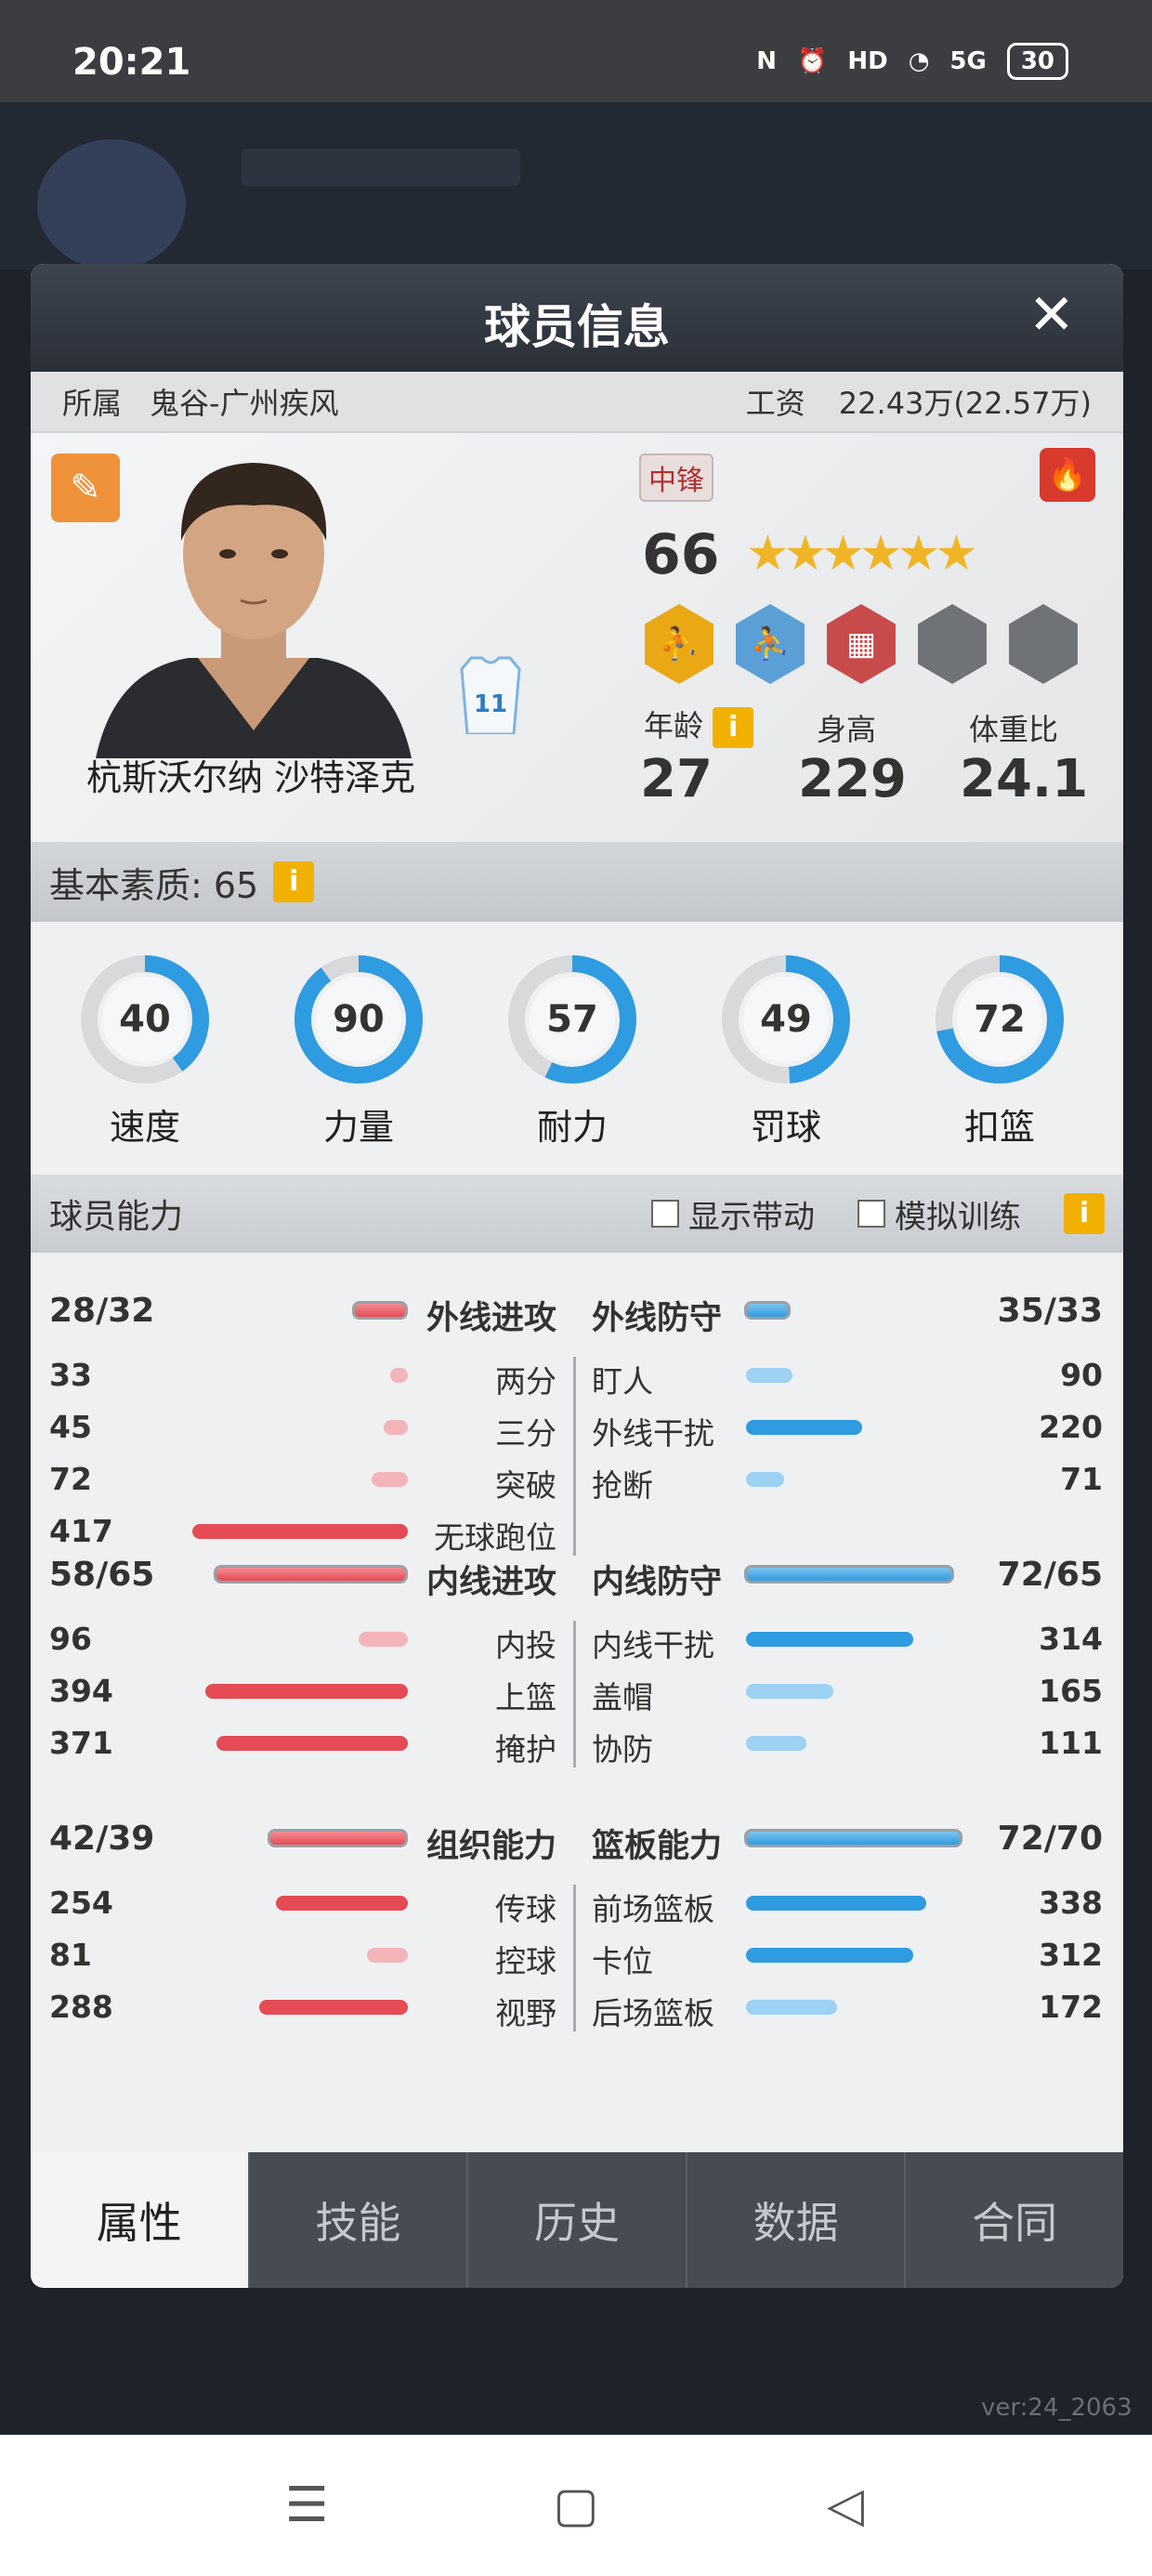  I want to click on tab-contract: 合同, so click(1014, 2220).